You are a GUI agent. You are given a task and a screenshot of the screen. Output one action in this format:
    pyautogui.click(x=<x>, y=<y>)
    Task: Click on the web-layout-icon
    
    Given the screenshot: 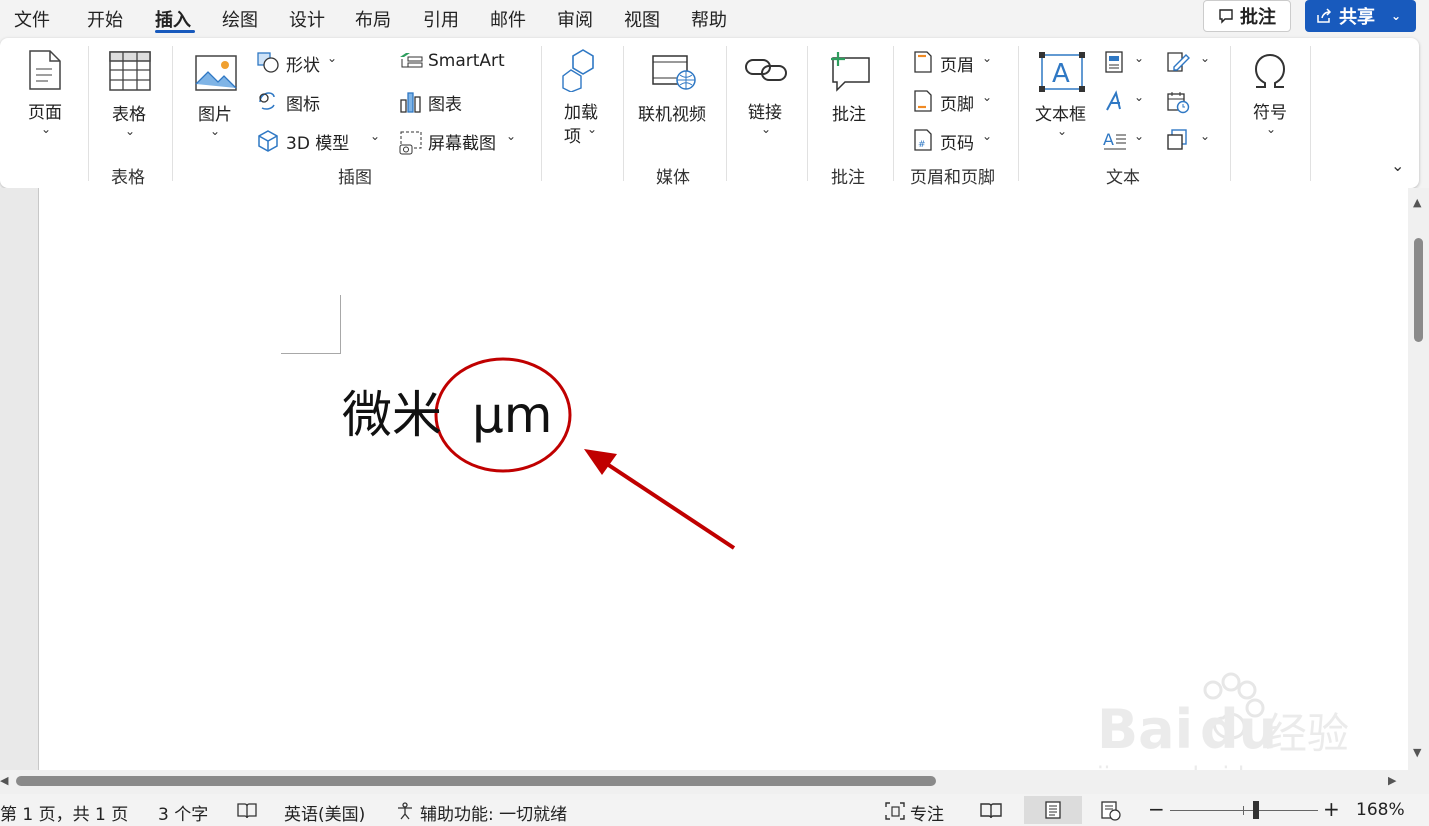 What is the action you would take?
    pyautogui.click(x=1111, y=811)
    